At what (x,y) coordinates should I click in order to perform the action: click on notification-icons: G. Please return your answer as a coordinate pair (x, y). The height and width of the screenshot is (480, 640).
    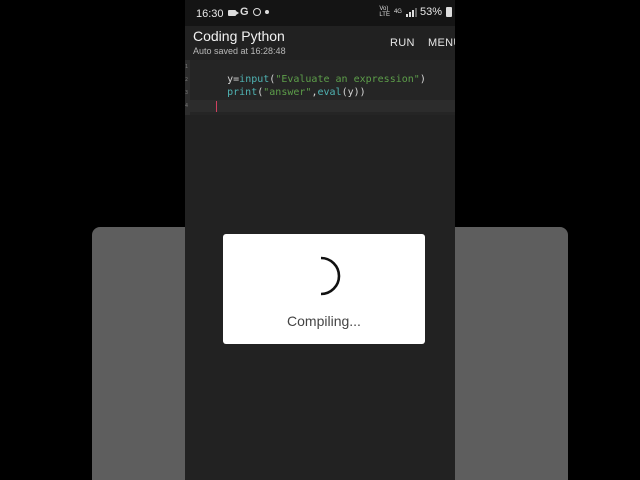
    Looking at the image, I should click on (248, 12).